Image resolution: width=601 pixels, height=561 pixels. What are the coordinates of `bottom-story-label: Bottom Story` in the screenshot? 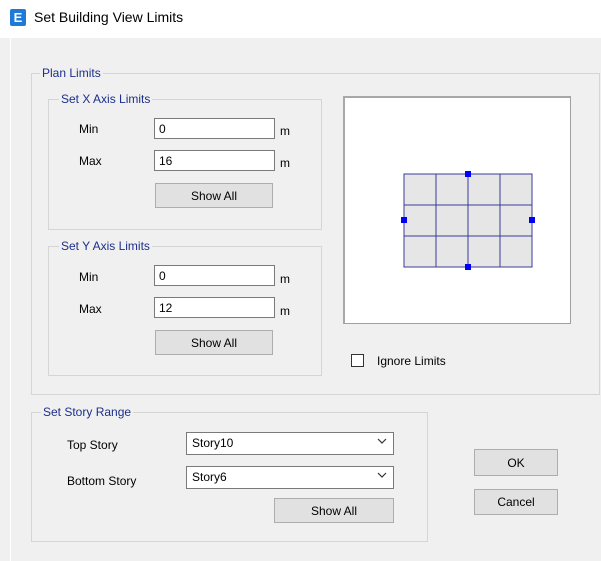 It's located at (102, 481).